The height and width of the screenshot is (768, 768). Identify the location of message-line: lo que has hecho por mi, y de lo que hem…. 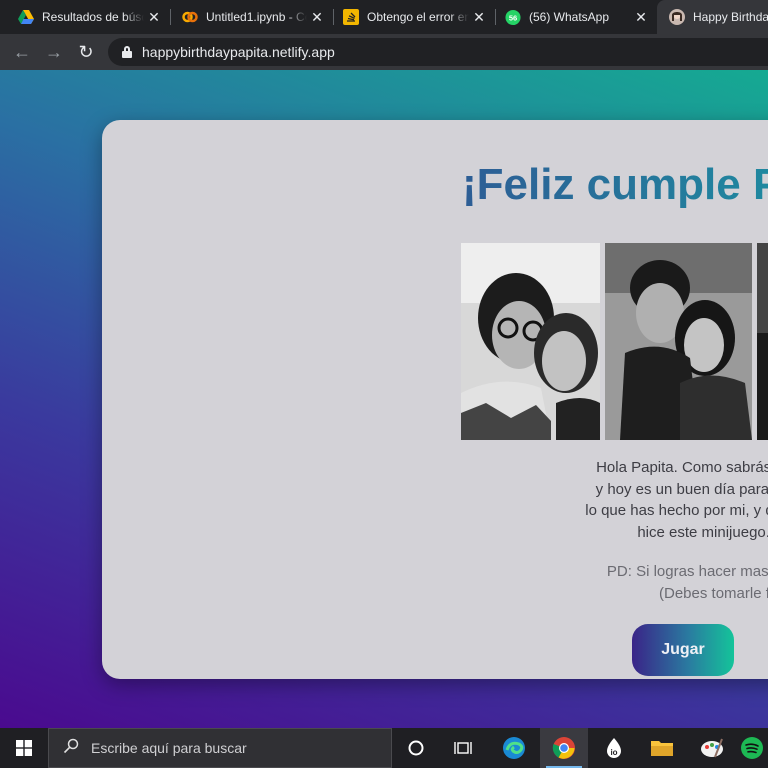
(676, 510).